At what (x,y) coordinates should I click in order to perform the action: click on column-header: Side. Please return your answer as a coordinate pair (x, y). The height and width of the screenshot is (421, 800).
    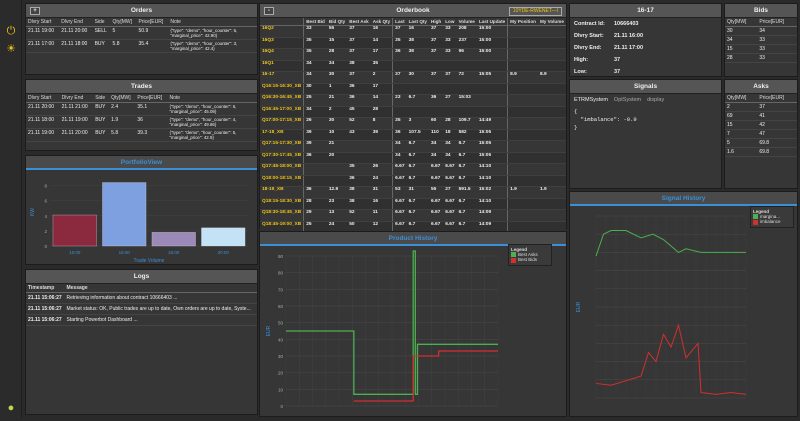
    Looking at the image, I should click on (101, 22).